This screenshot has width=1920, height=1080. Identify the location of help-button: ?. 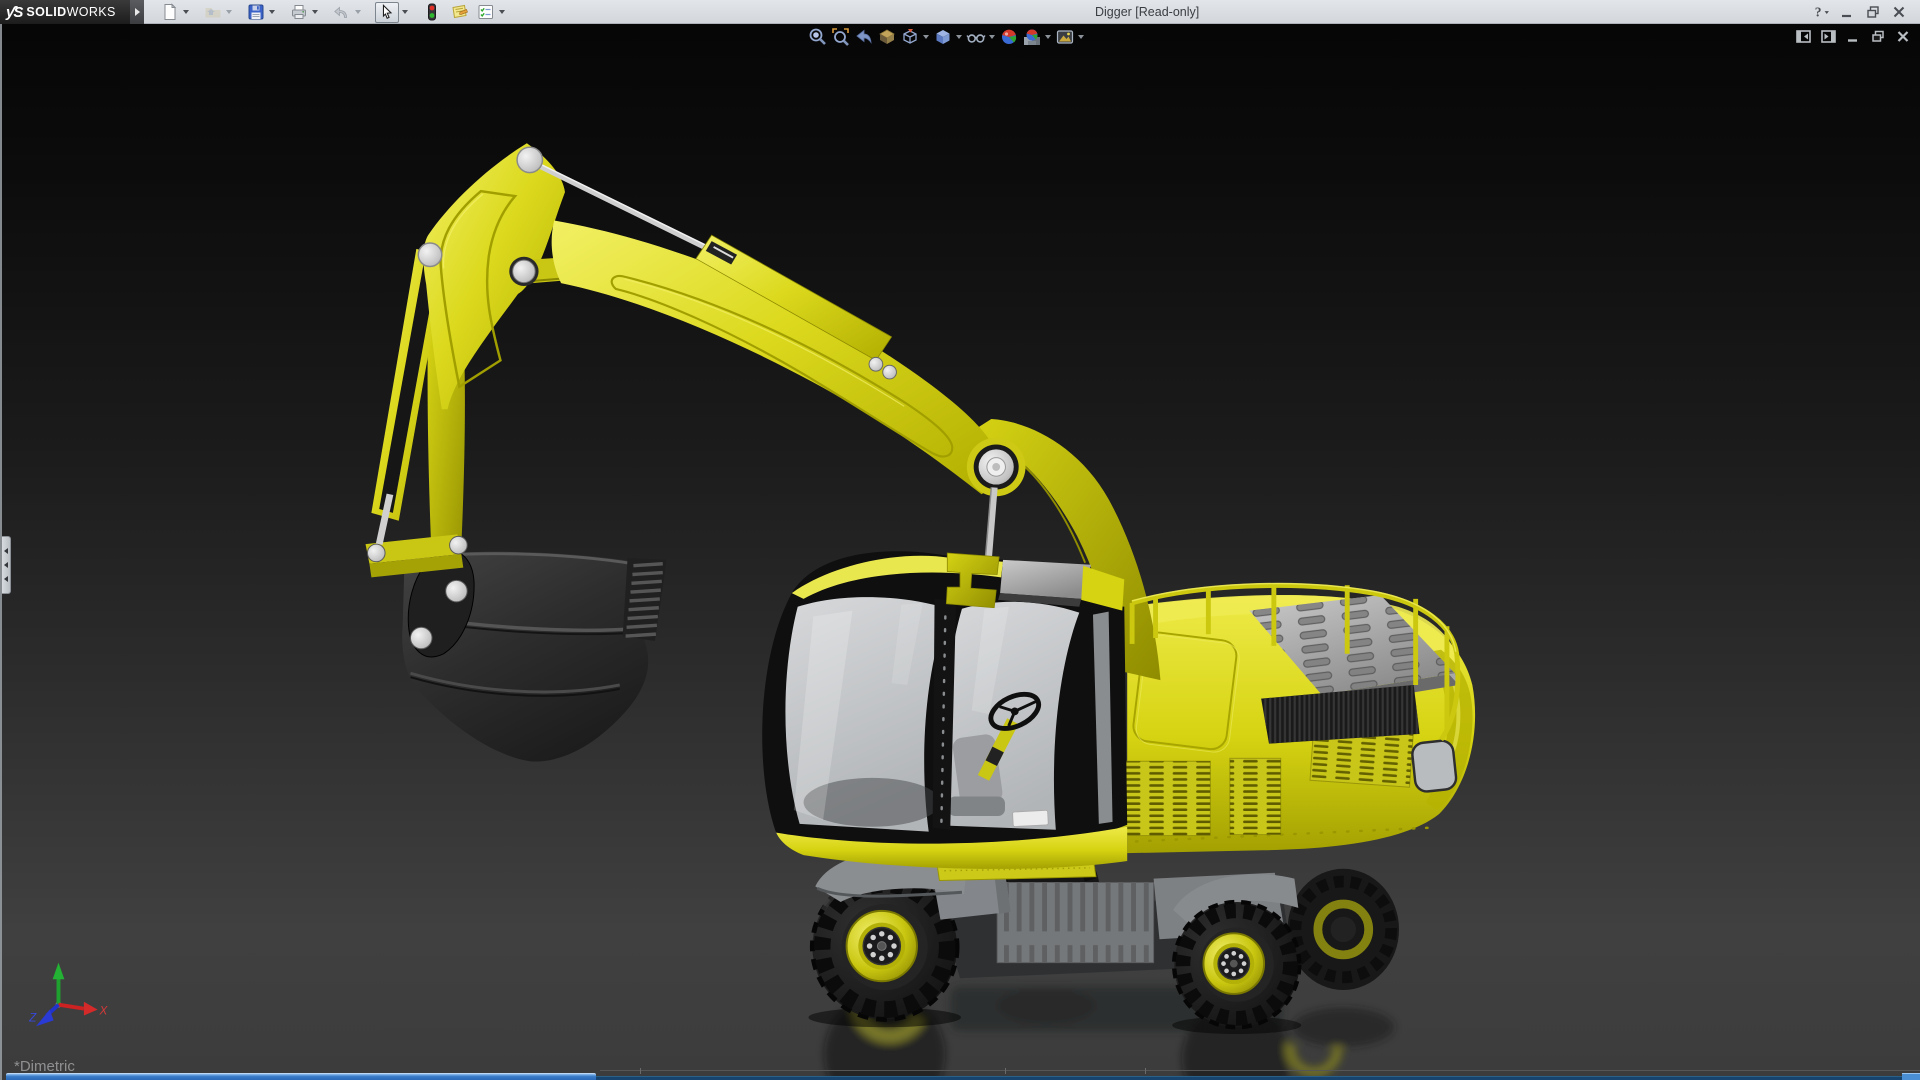
(1821, 12).